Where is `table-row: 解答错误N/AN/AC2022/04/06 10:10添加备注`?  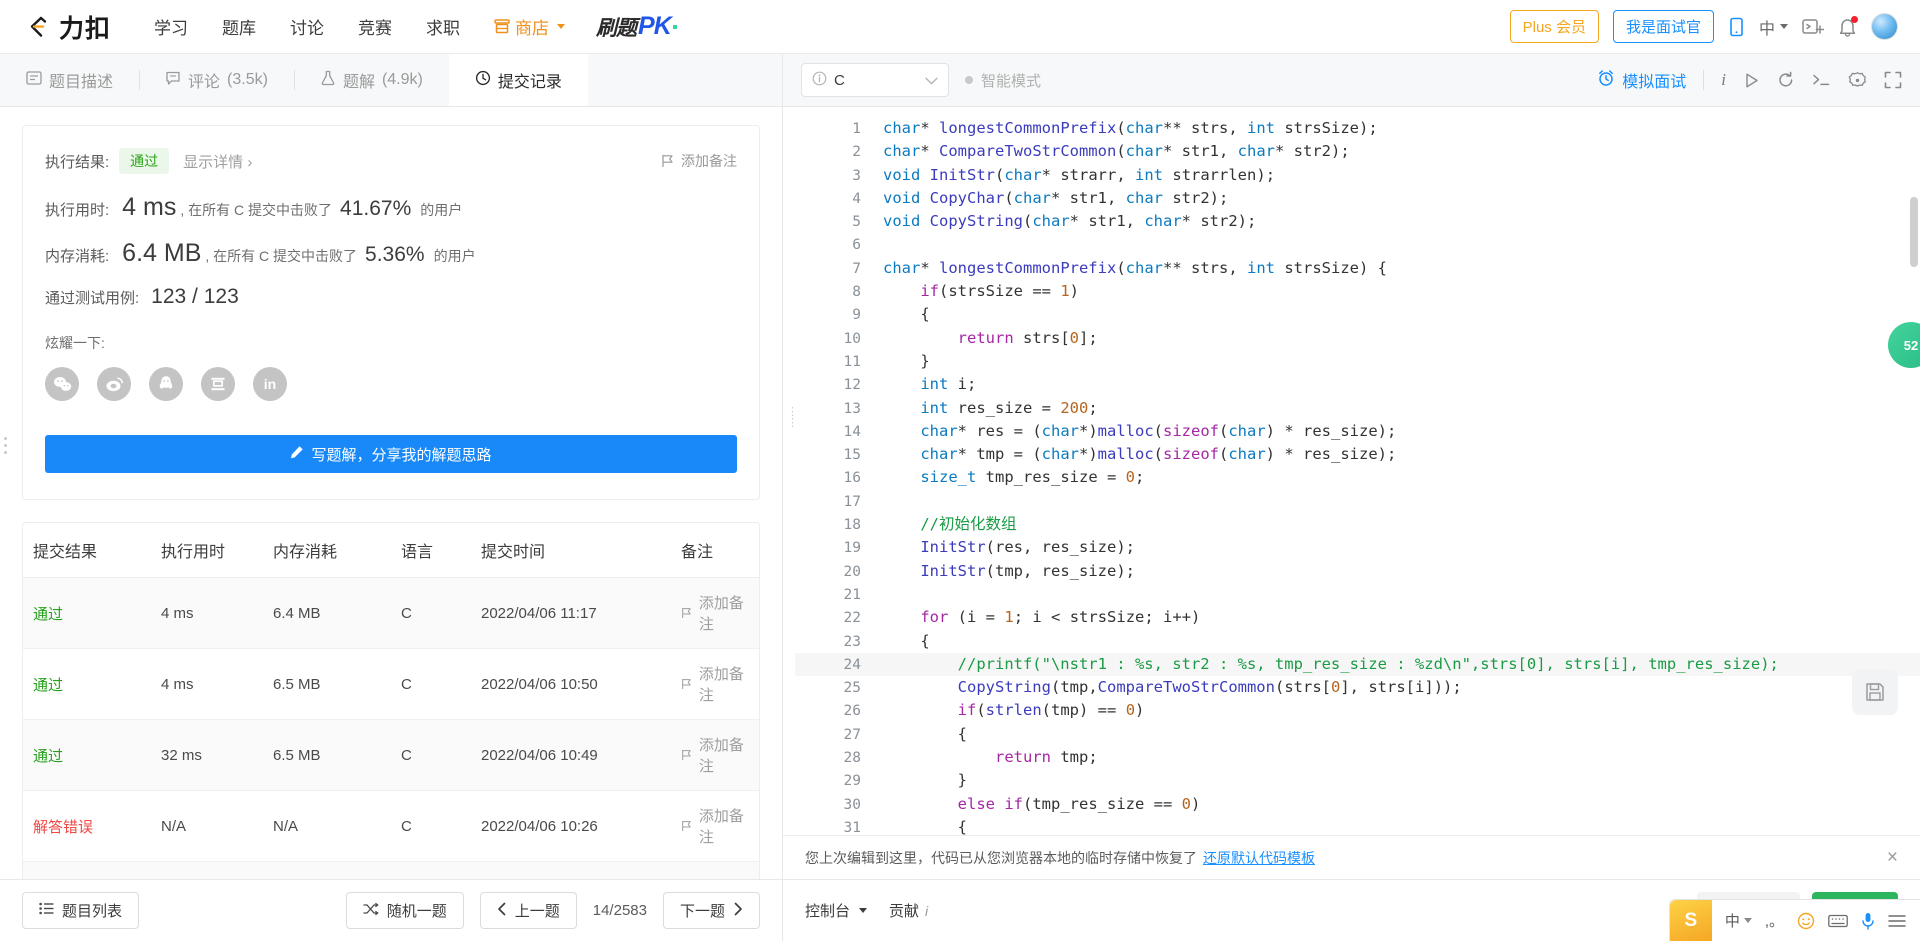
table-row: 解答错误N/AN/AC2022/04/06 10:10添加备注 is located at coordinates (391, 870).